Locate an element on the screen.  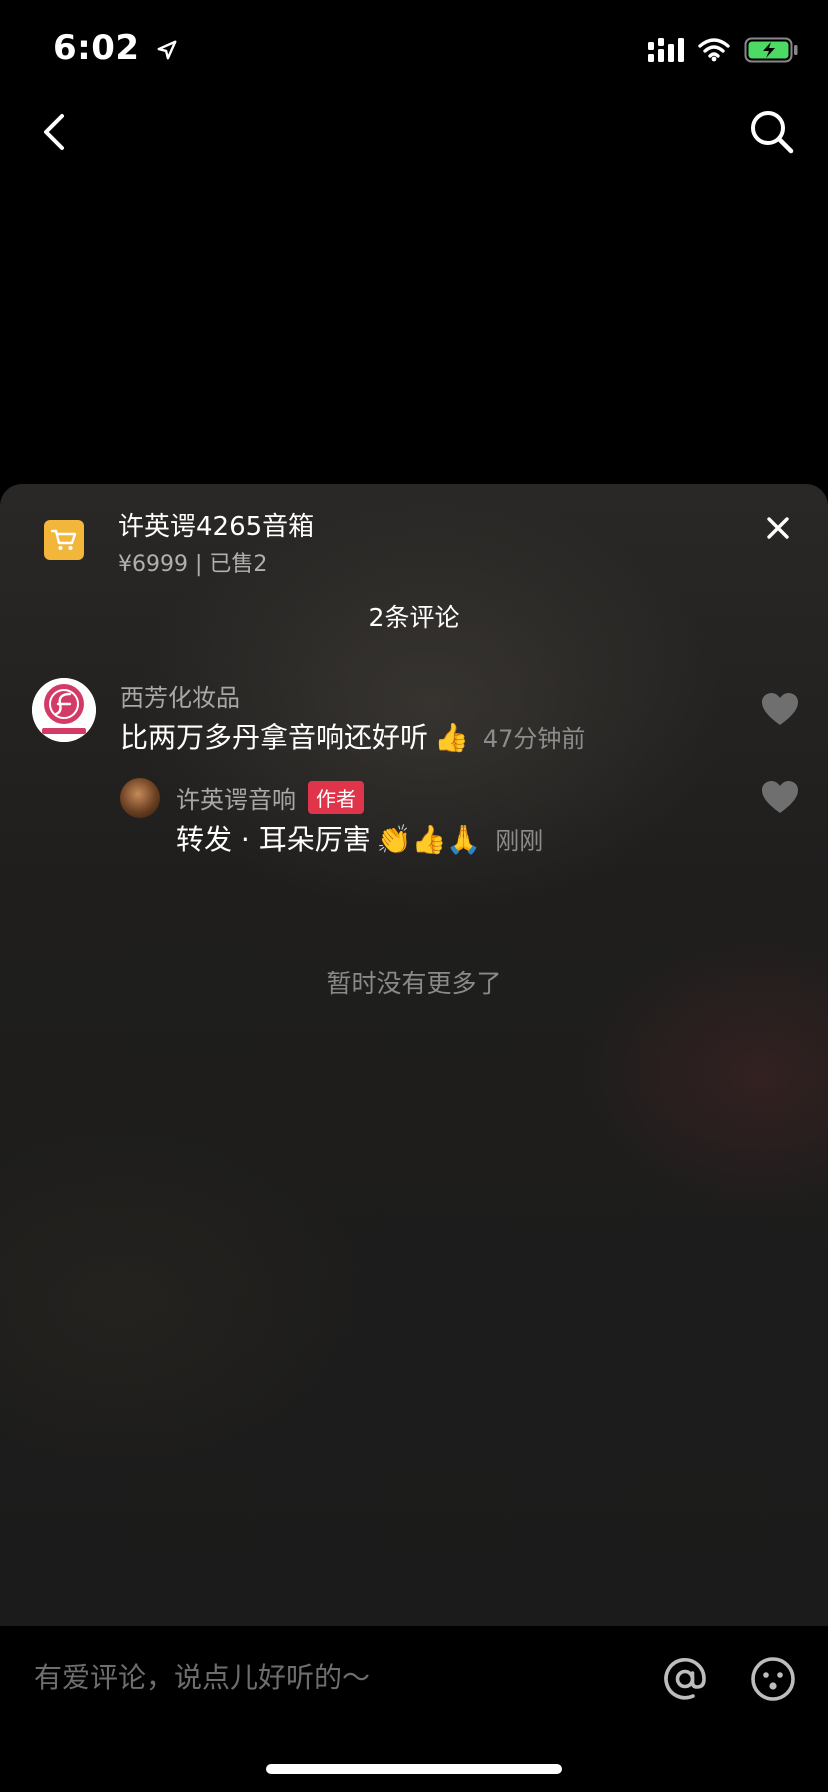
brand-logo-icon is located at coordinates (64, 710).